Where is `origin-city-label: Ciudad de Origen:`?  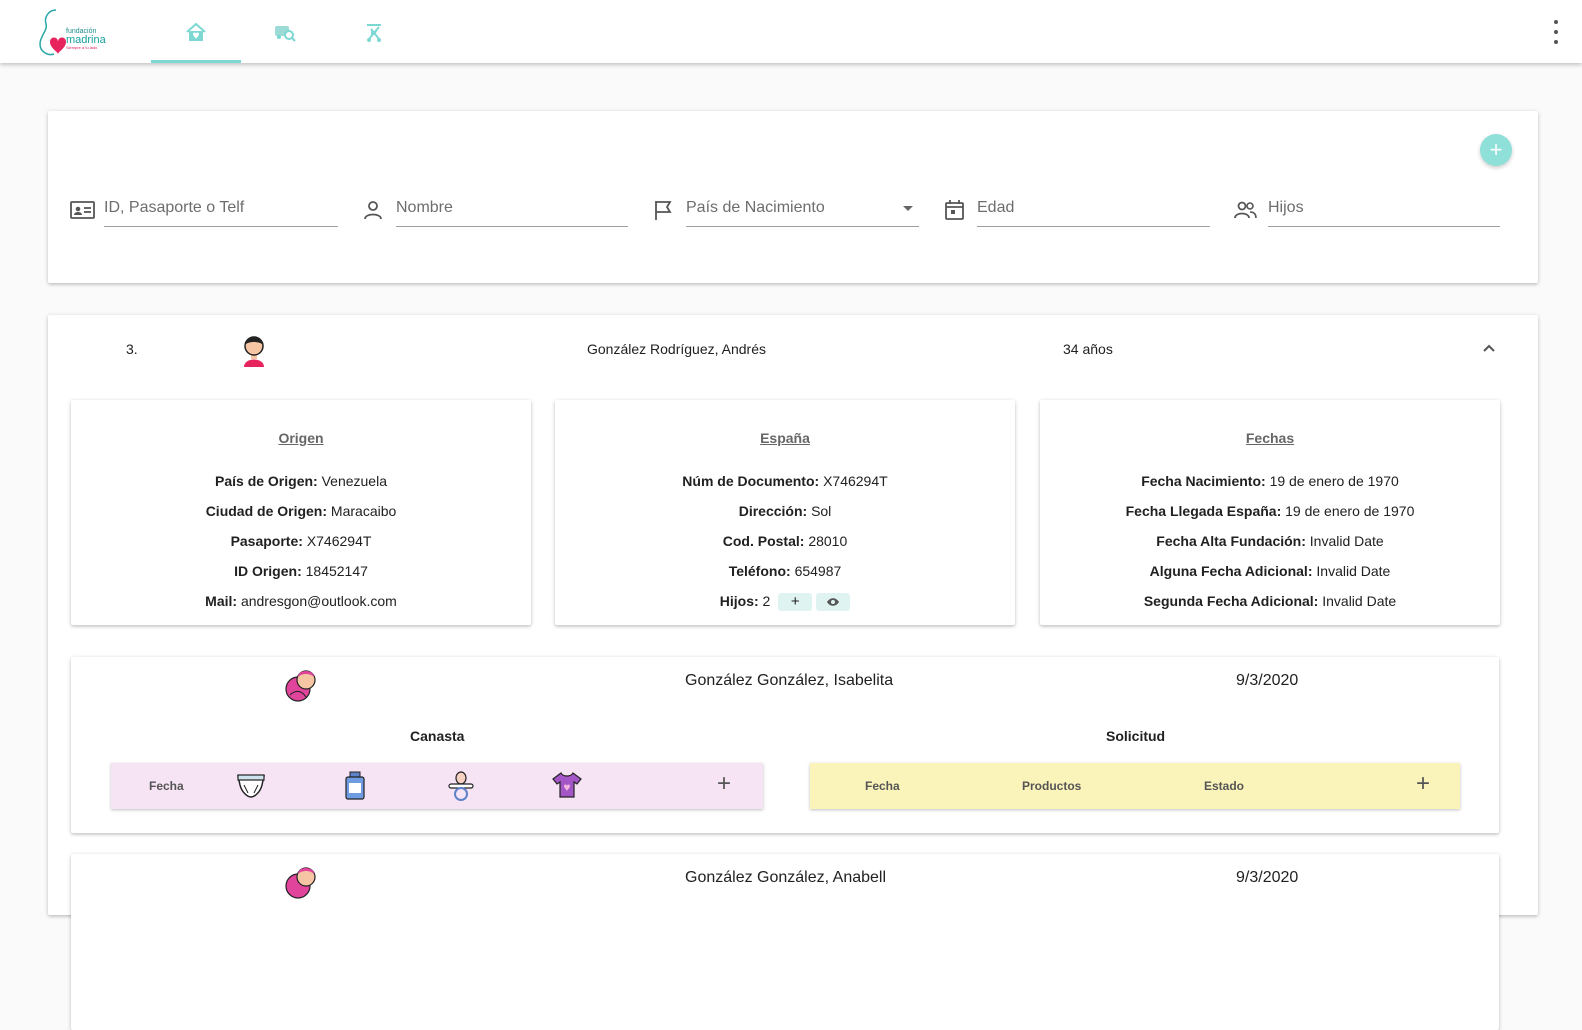
origin-city-label: Ciudad de Origen: is located at coordinates (266, 511).